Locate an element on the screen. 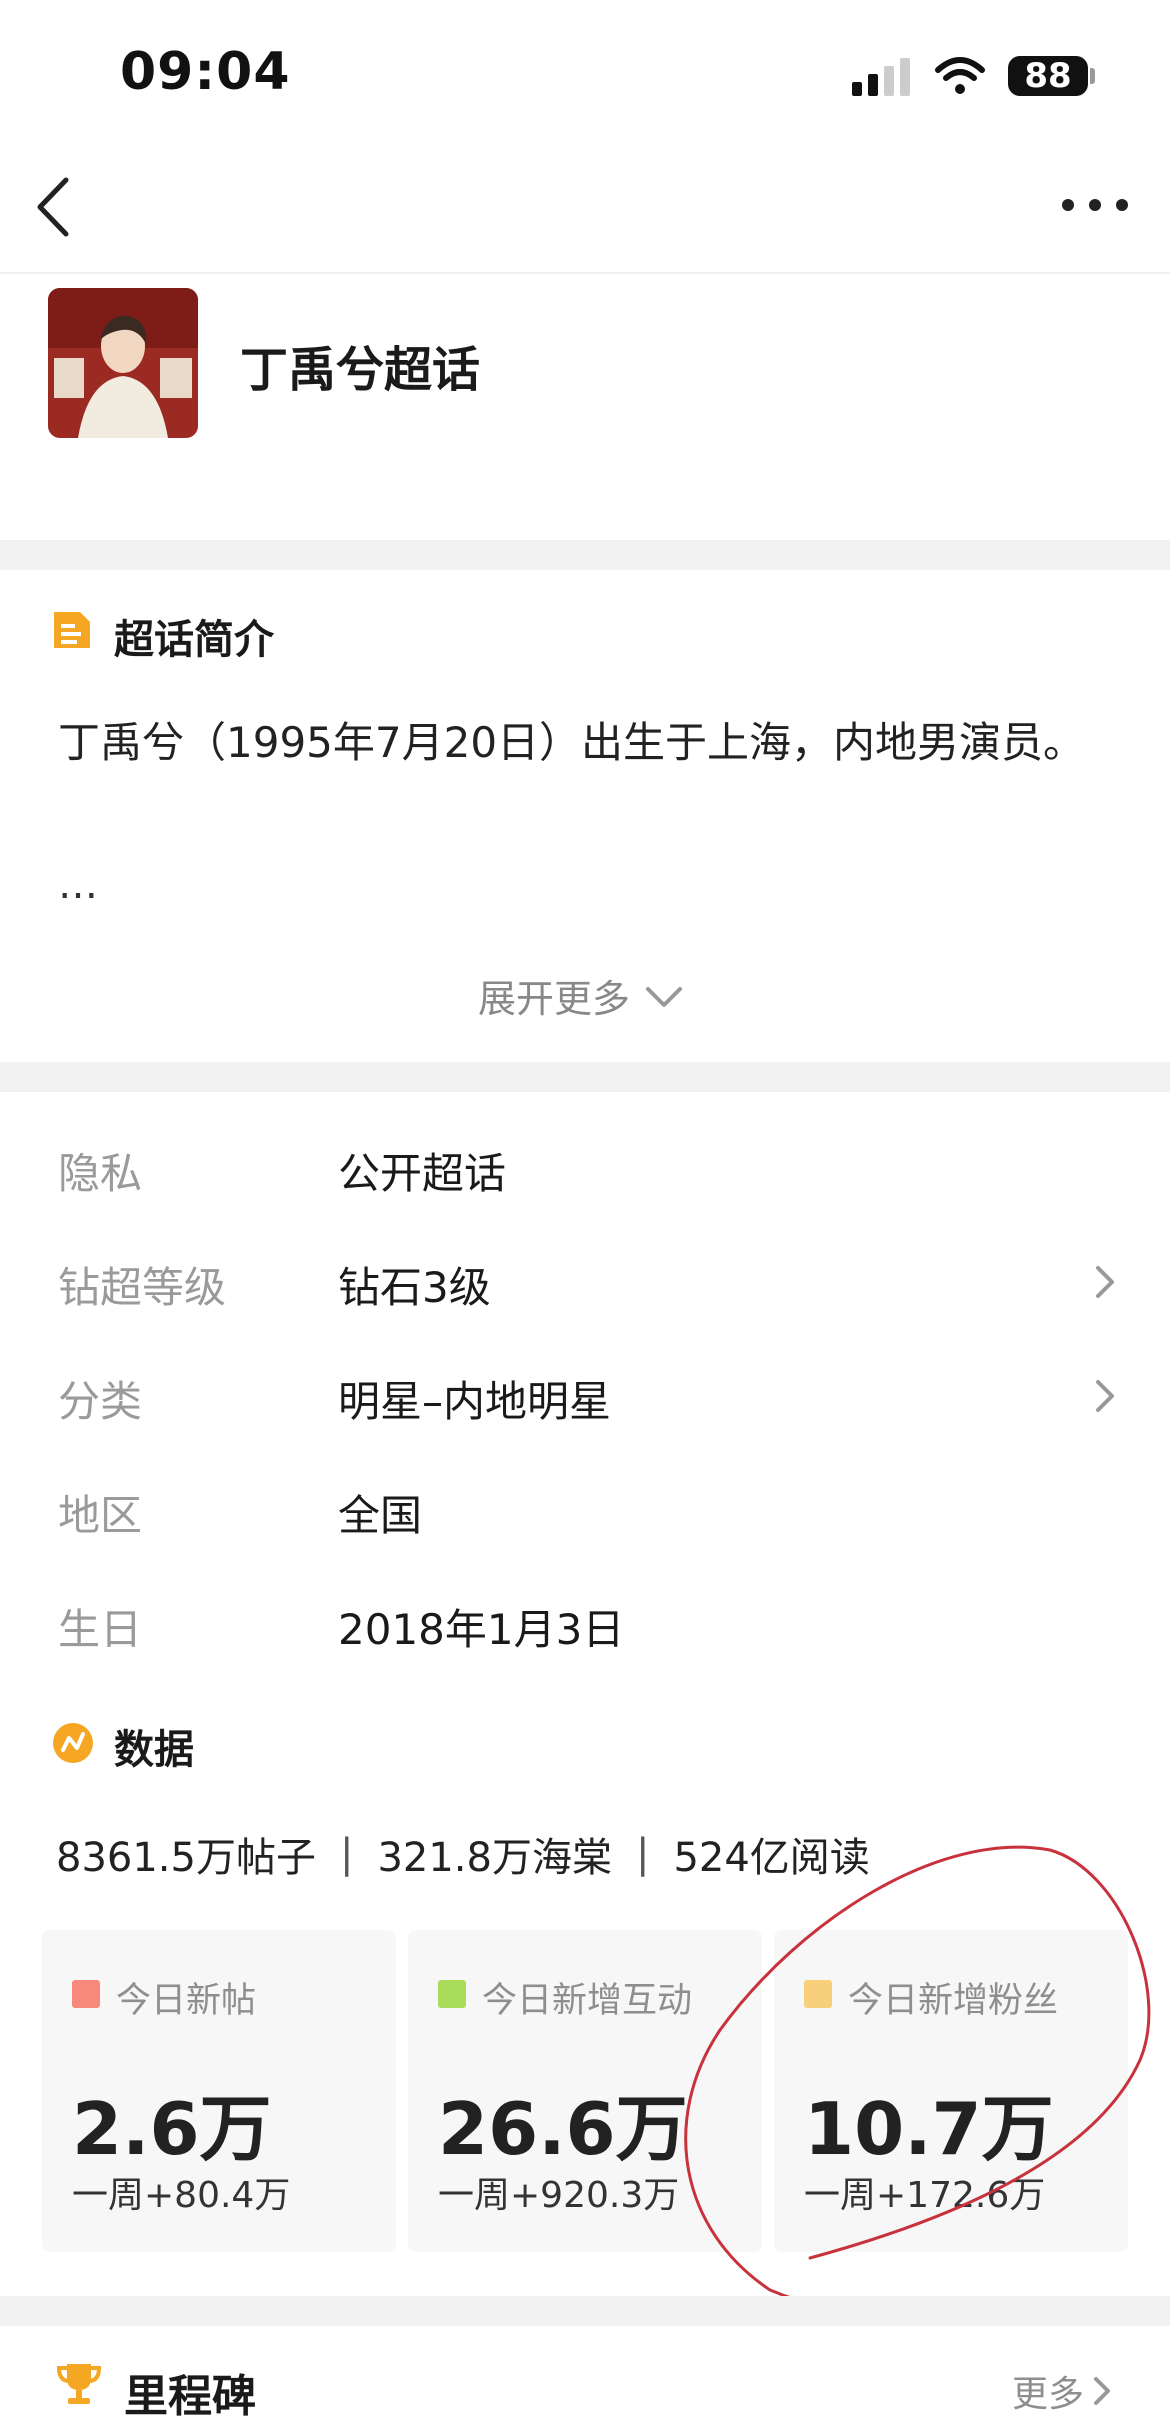 Image resolution: width=1170 pixels, height=2430 pixels. data-chart-icon is located at coordinates (73, 1743).